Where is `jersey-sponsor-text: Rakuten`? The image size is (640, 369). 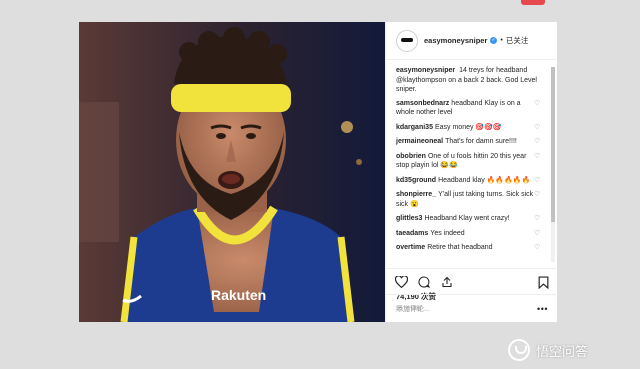
jersey-sponsor-text: Rakuten is located at coordinates (238, 295).